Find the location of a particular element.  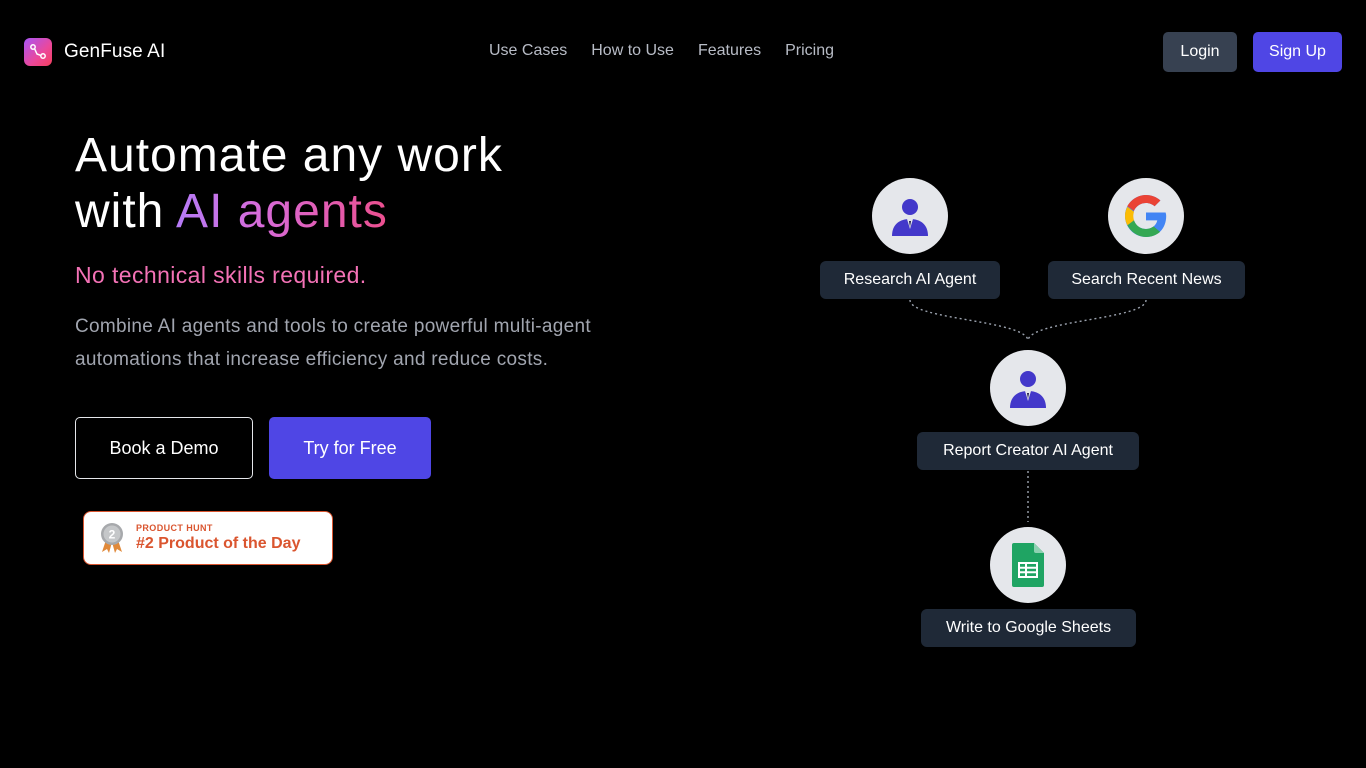

nav-how-to-use: How to Use is located at coordinates (632, 51).